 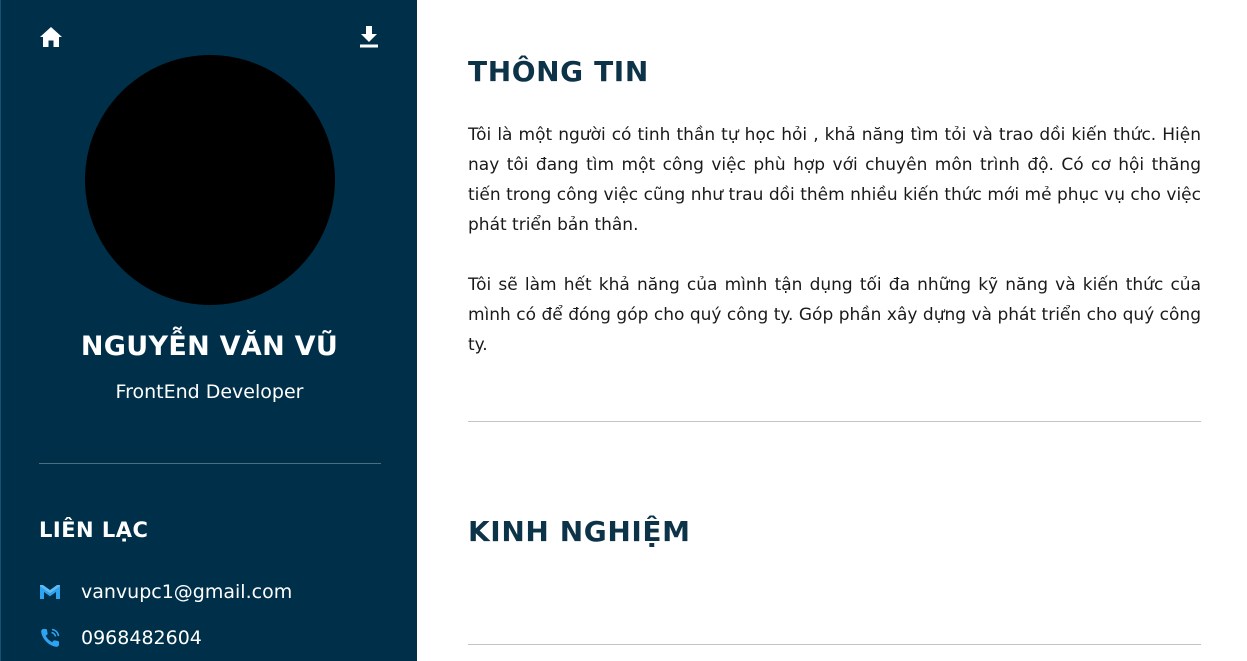 I want to click on download-icon, so click(x=369, y=37).